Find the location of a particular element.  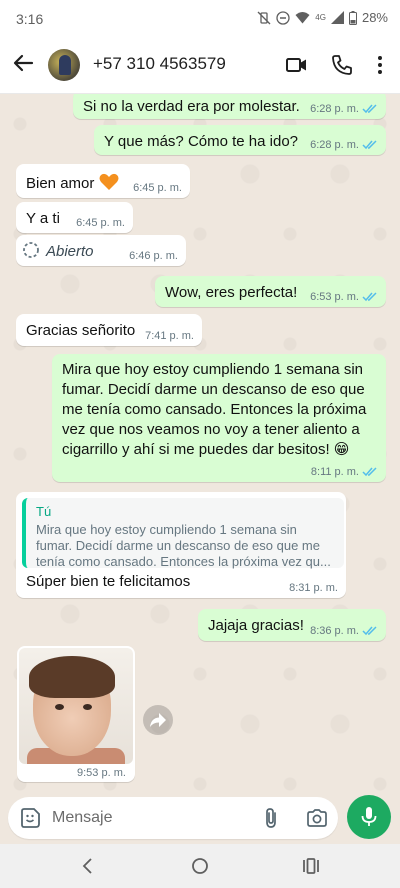

message-incoming: Y a ti 6:45 p. m. is located at coordinates (74, 217).